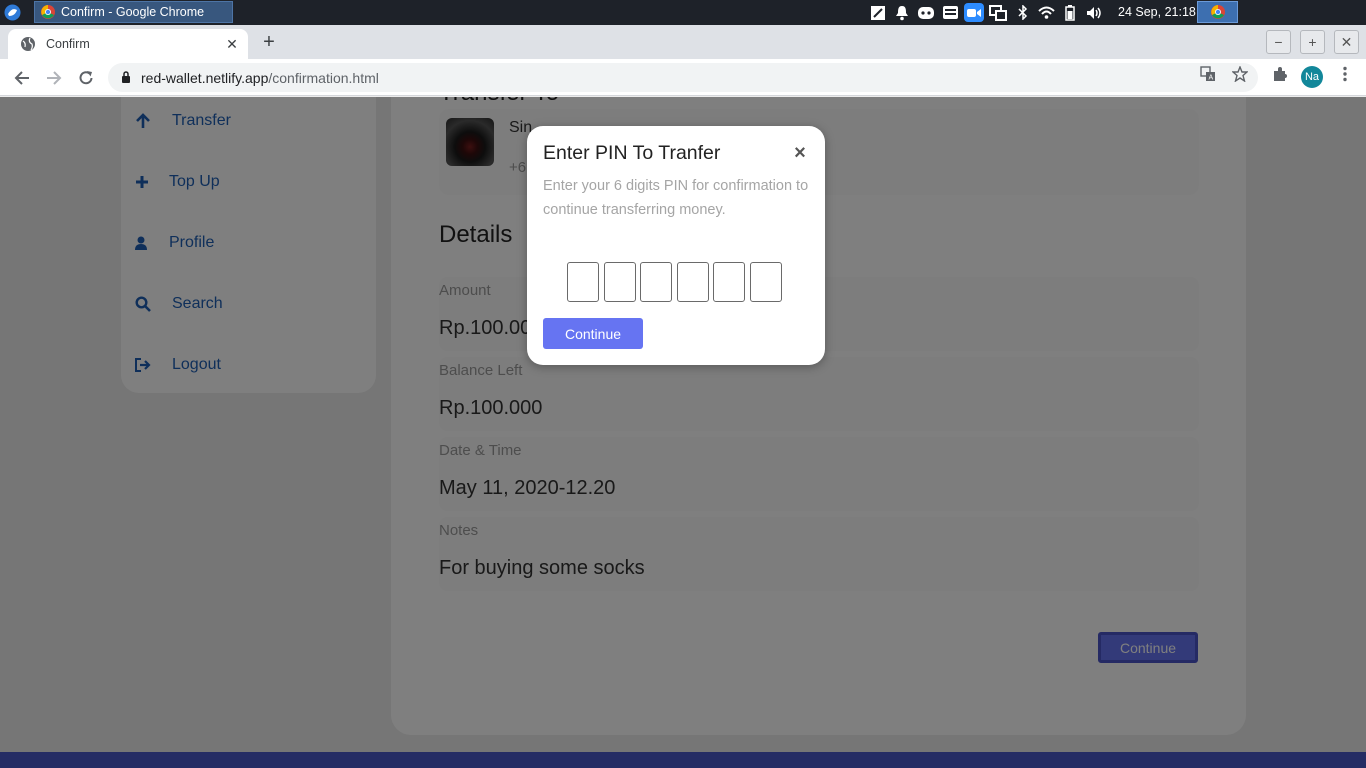 The image size is (1366, 768). Describe the element at coordinates (1070, 12) in the screenshot. I see `battery-icon` at that location.